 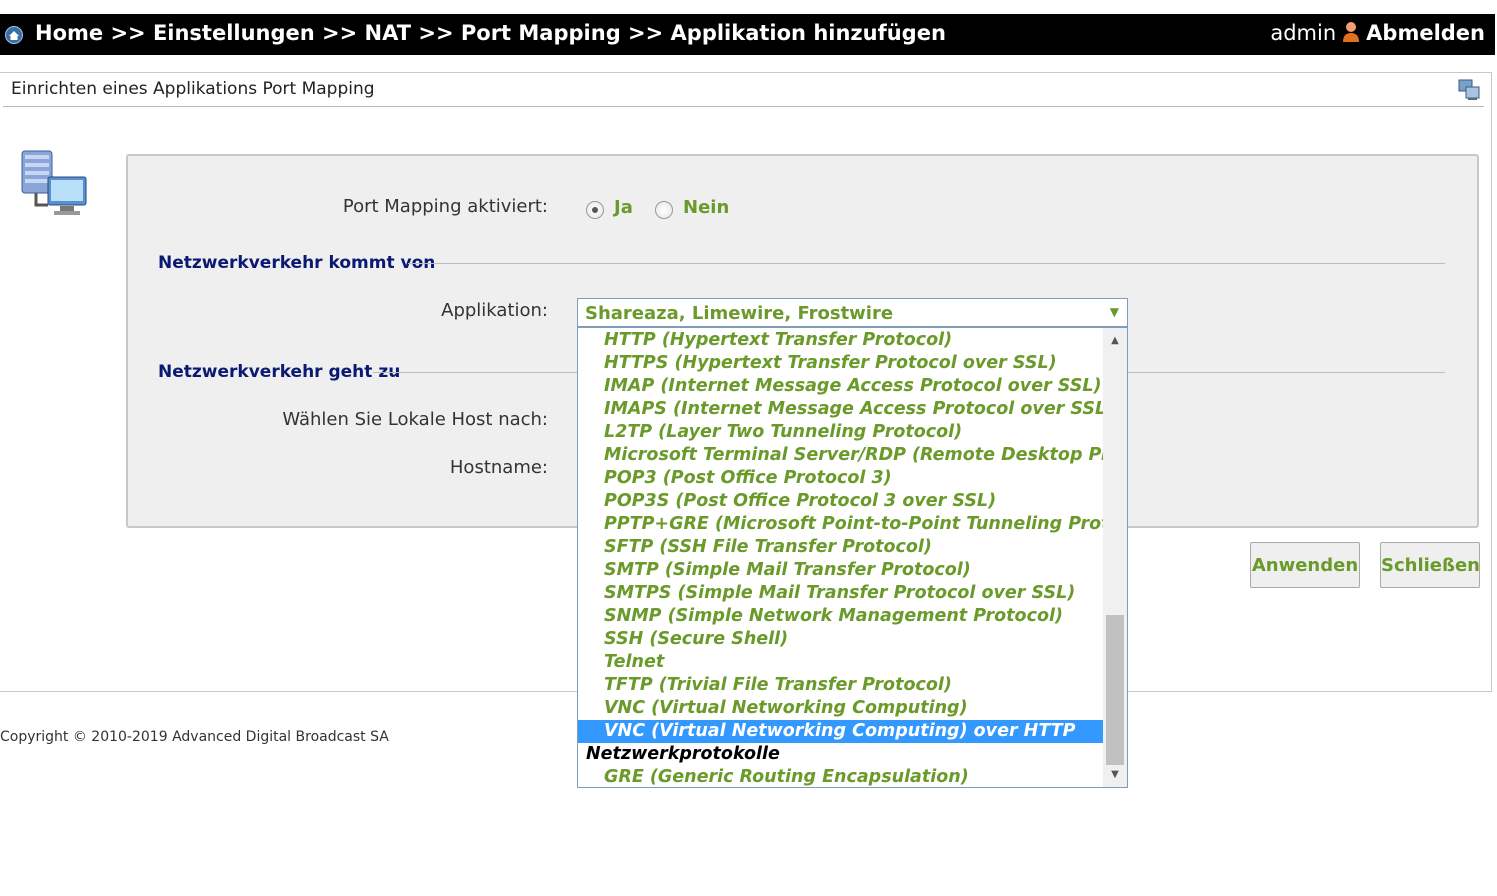 What do you see at coordinates (1425, 33) in the screenshot?
I see `logout-link: Abmelden` at bounding box center [1425, 33].